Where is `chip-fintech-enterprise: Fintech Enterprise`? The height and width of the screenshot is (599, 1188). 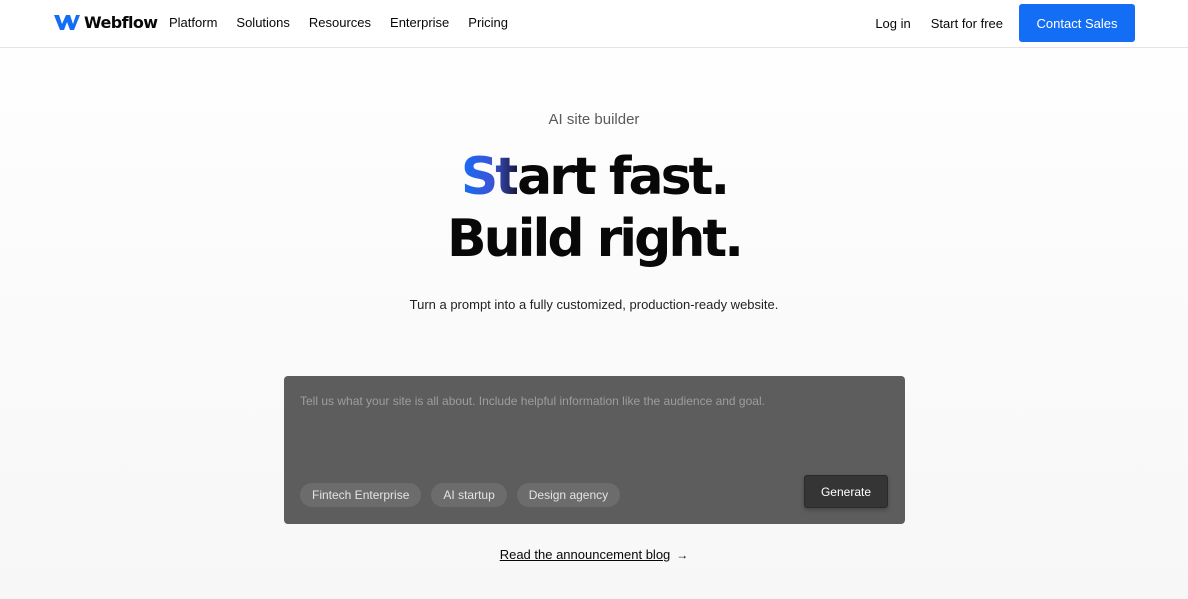 chip-fintech-enterprise: Fintech Enterprise is located at coordinates (361, 495).